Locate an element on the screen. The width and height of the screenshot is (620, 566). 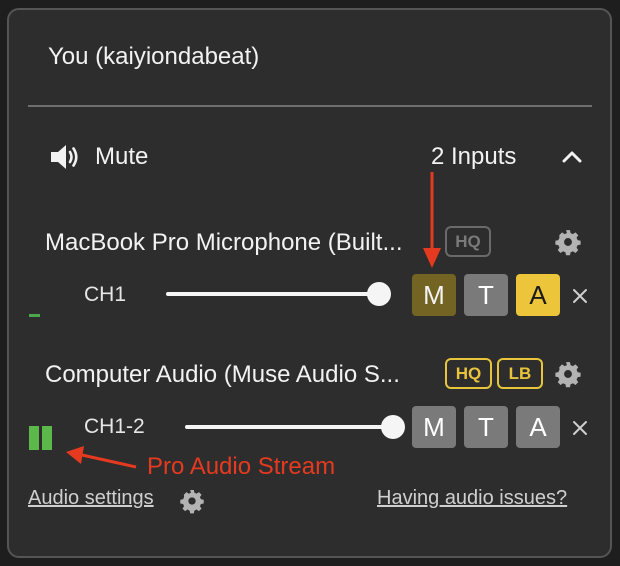
level-meter is located at coordinates (34, 315).